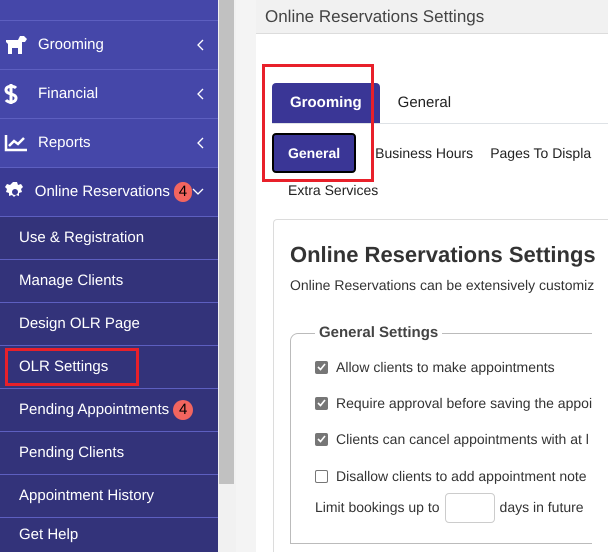  Describe the element at coordinates (379, 333) in the screenshot. I see `group-title: General Settings` at that location.